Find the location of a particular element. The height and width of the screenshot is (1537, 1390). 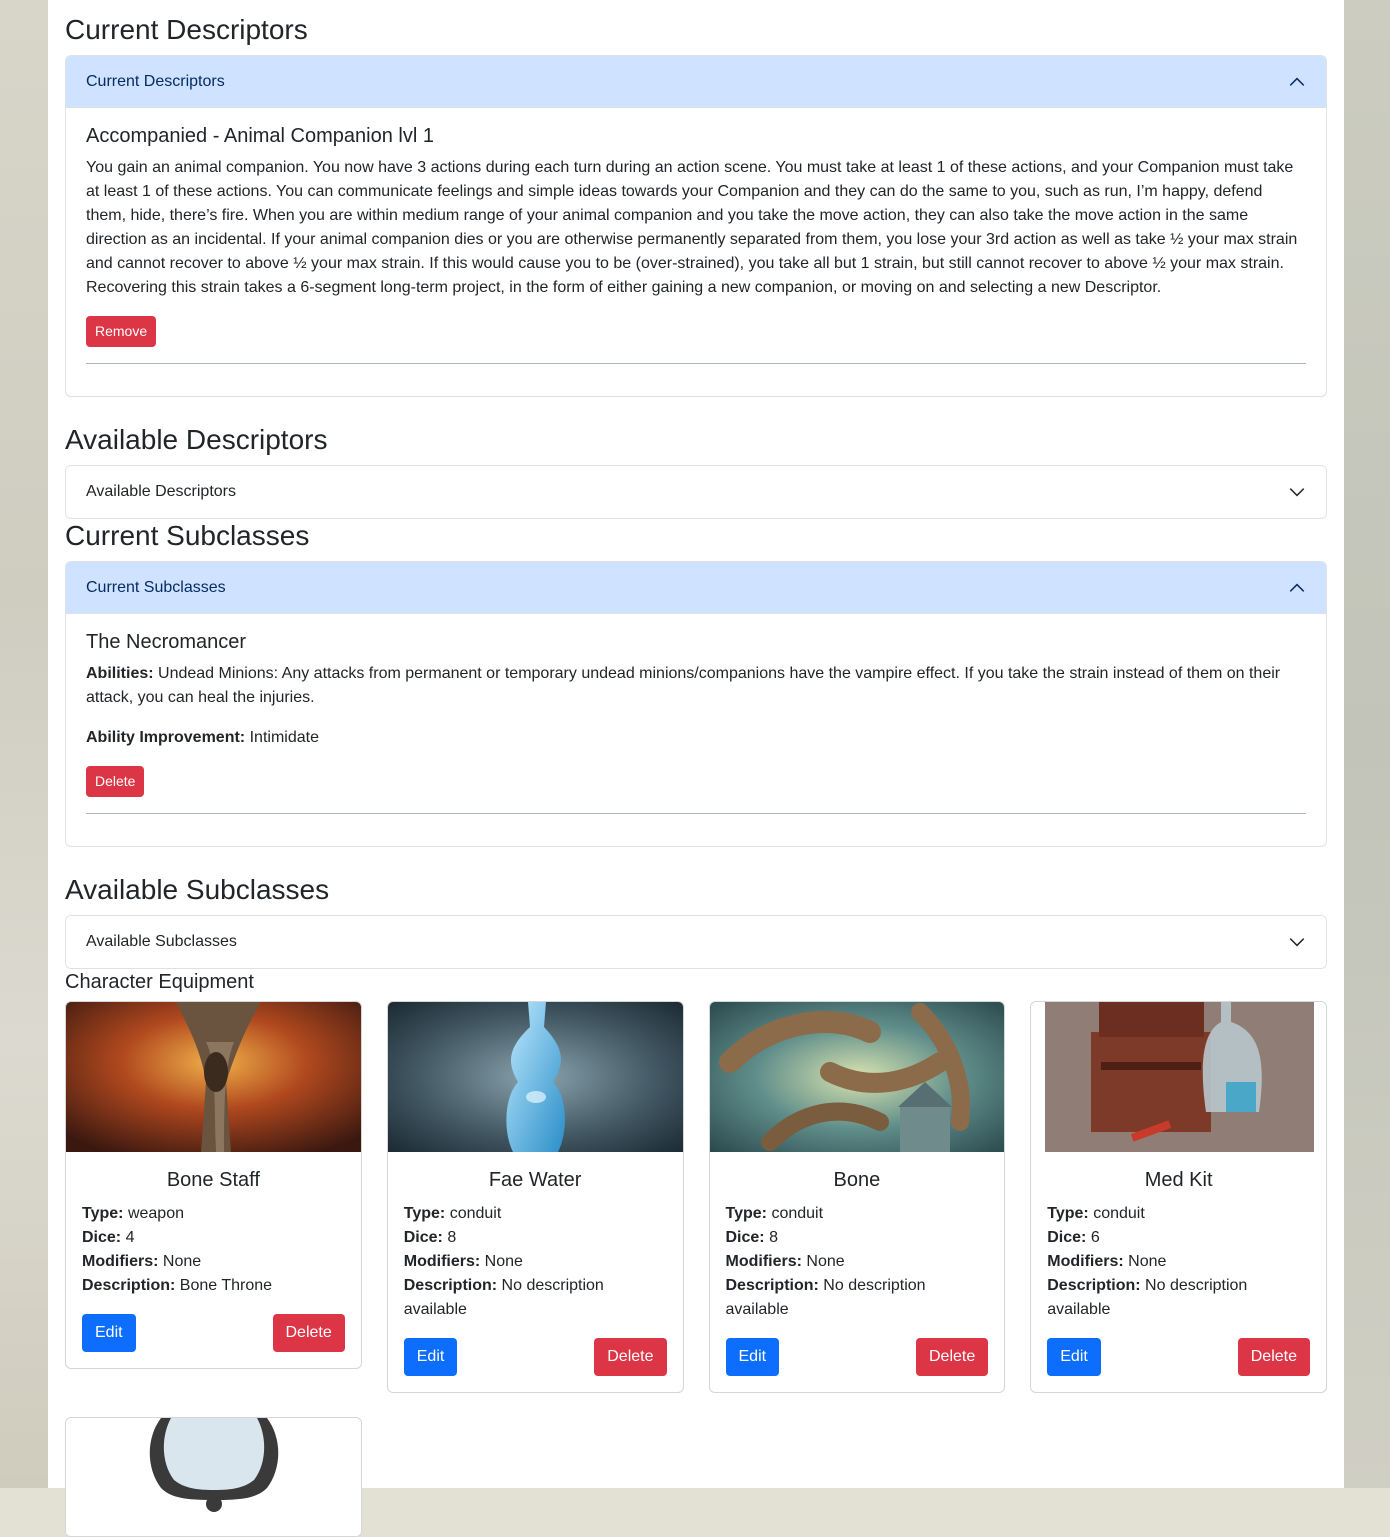

med-kit-image is located at coordinates (1178, 1077).